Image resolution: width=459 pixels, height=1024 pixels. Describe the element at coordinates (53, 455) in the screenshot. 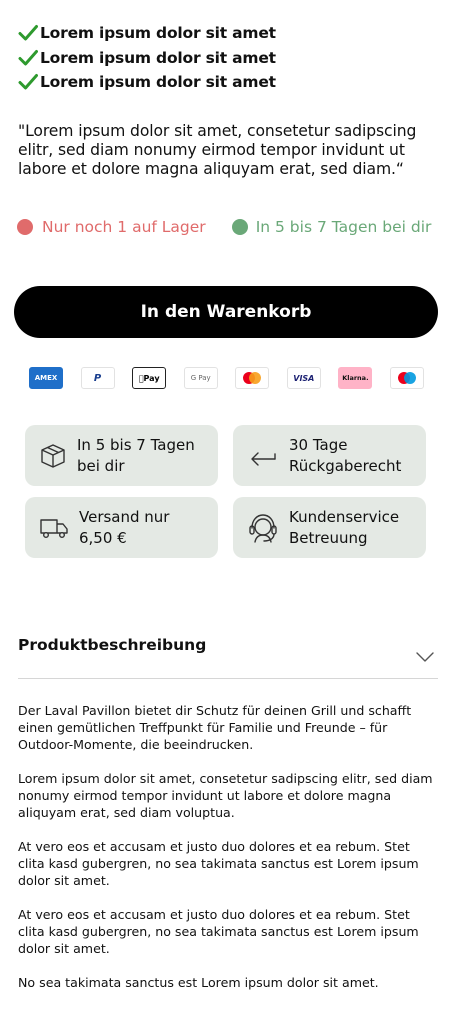

I see `box-icon` at that location.